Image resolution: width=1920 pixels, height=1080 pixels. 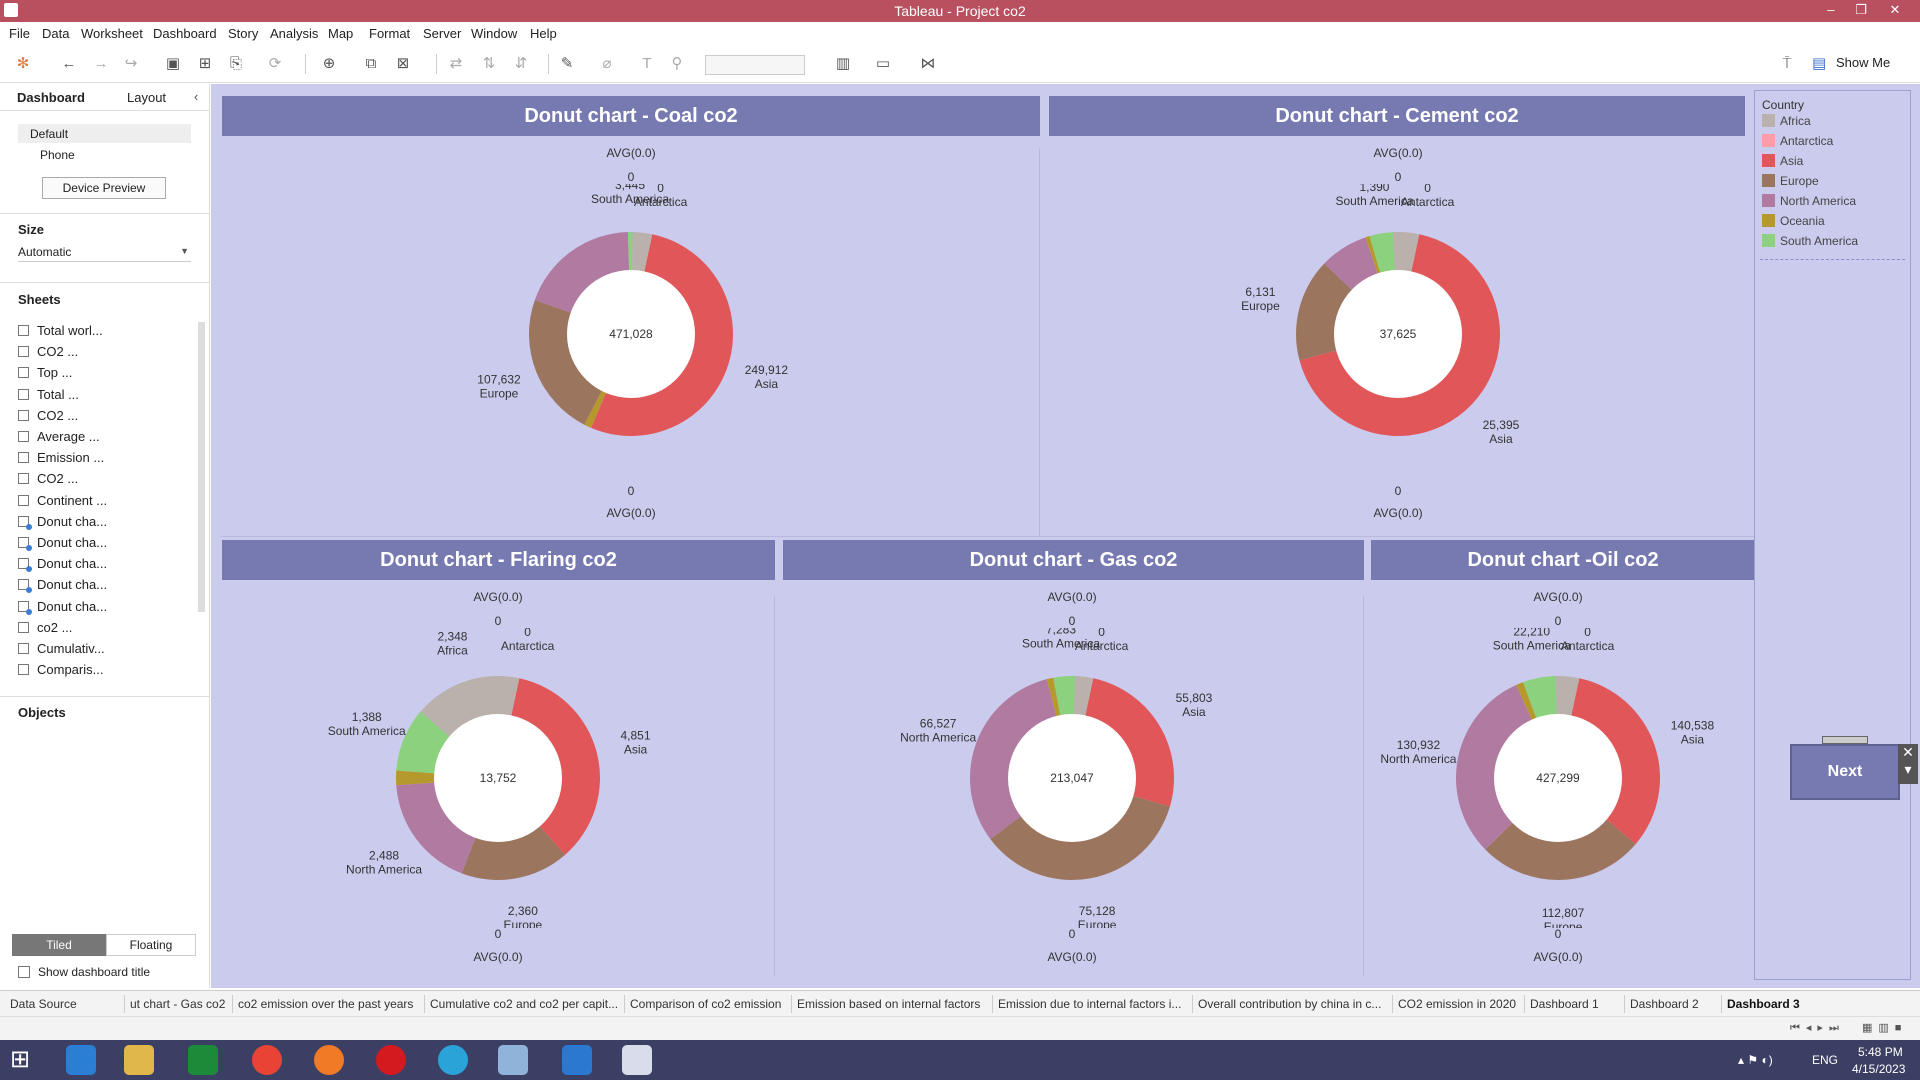 I want to click on view-mode-icons: ▦▥■, so click(x=1884, y=1027).